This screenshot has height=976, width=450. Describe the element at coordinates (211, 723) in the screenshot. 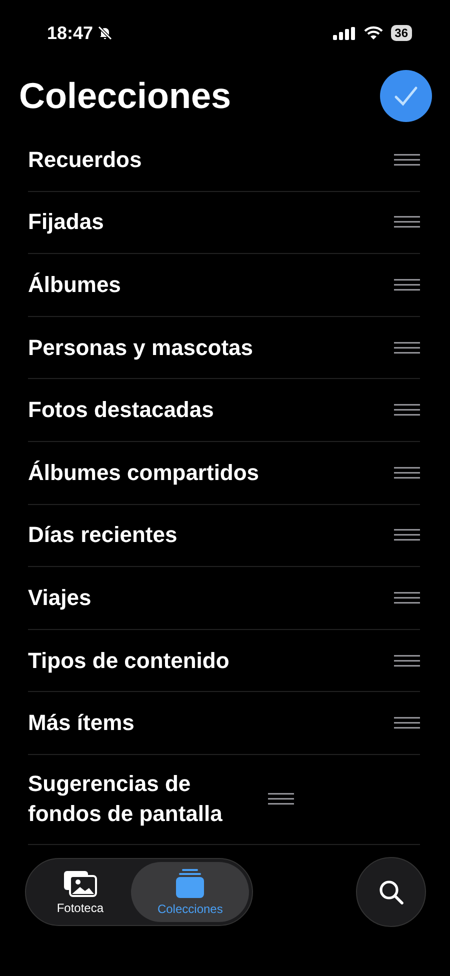

I see `collection-label: Más ítems` at that location.